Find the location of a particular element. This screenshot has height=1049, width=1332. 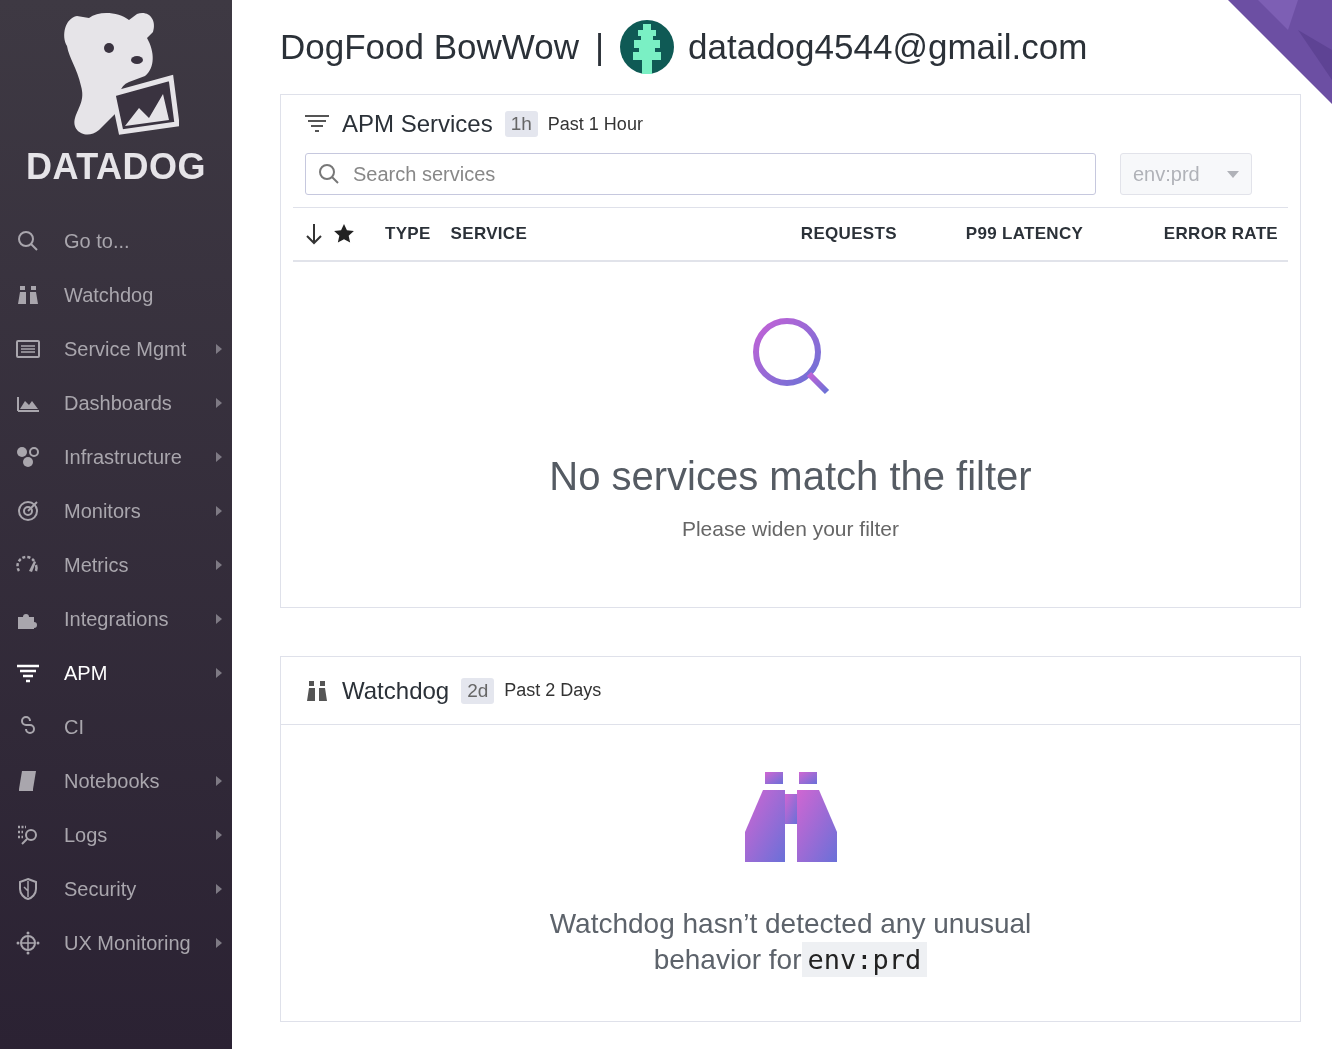

empty-state-hint: Please widen your filter is located at coordinates (790, 529).